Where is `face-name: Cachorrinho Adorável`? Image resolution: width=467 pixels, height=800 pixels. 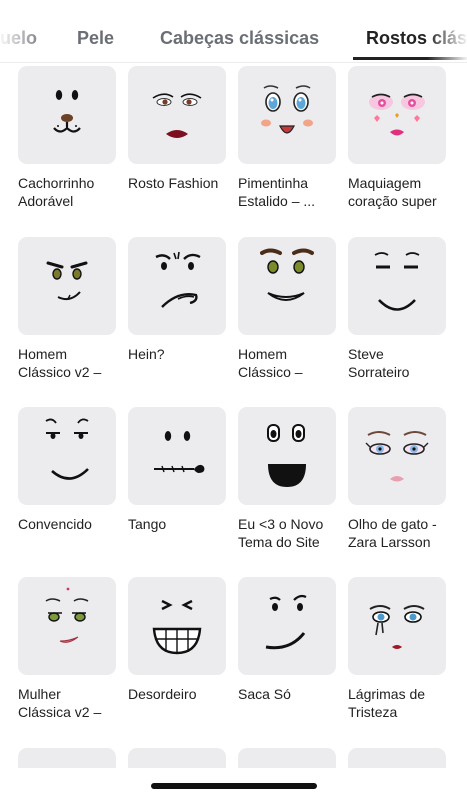 face-name: Cachorrinho Adorável is located at coordinates (56, 192).